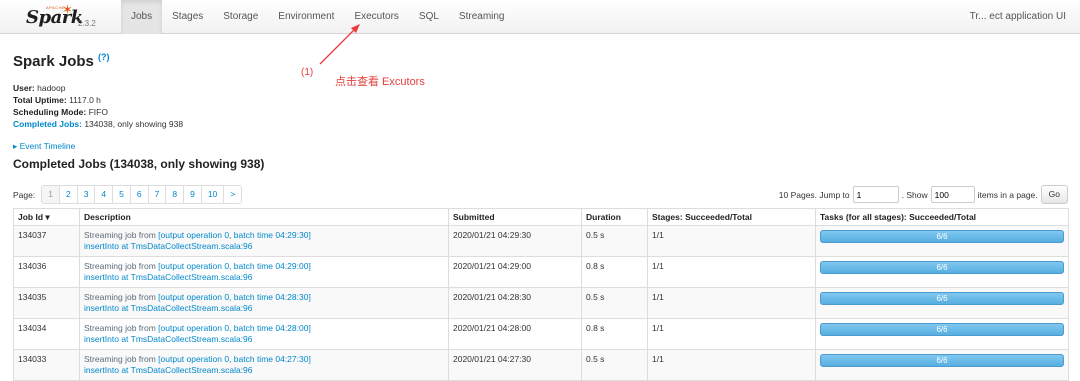  Describe the element at coordinates (515, 241) in the screenshot. I see `submitted-cell: 2020/01/21 04:29:30` at that location.